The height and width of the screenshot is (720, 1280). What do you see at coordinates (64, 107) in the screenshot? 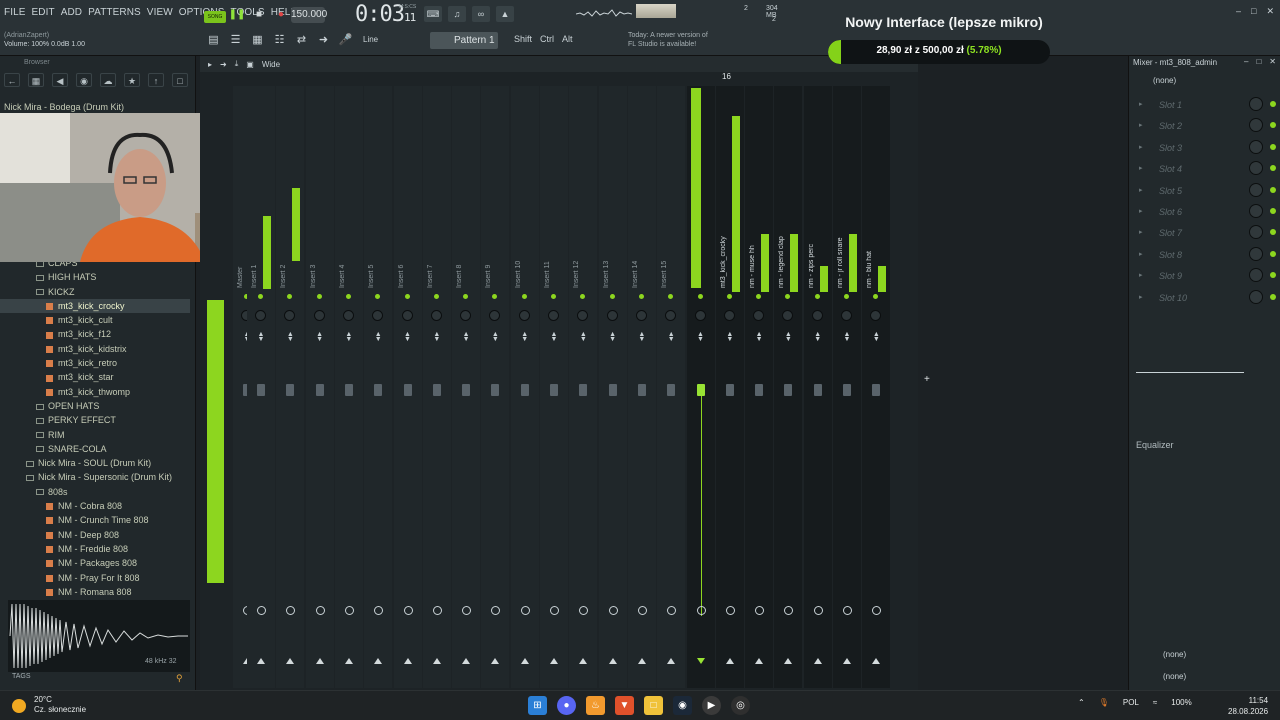
I see `tree-item-top: Nick Mira - Bodega (Drum Kit)` at bounding box center [64, 107].